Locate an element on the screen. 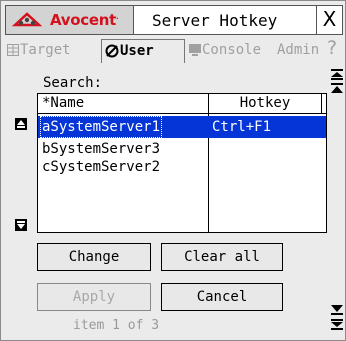 The width and height of the screenshot is (346, 341). logo-area: Avocent. is located at coordinates (70, 20).